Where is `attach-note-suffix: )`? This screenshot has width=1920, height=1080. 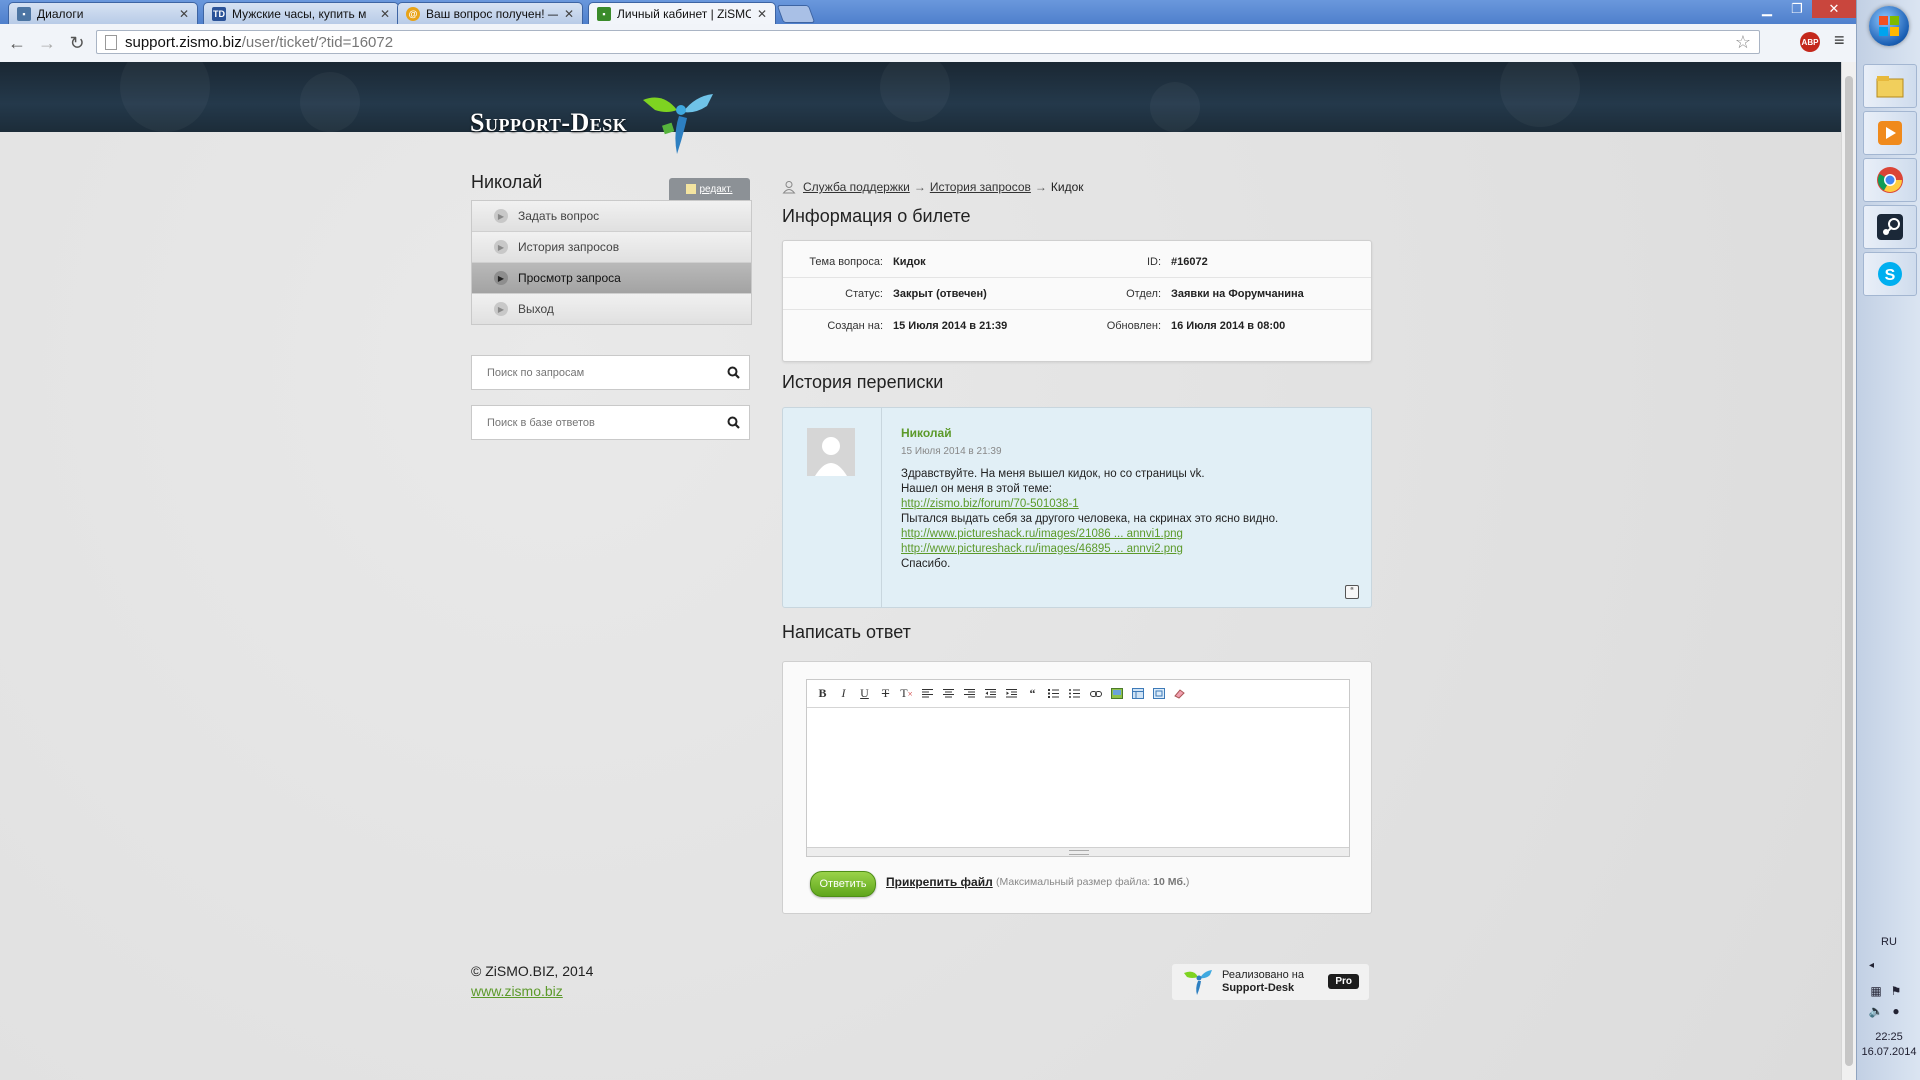
attach-note-suffix: ) is located at coordinates (1187, 882).